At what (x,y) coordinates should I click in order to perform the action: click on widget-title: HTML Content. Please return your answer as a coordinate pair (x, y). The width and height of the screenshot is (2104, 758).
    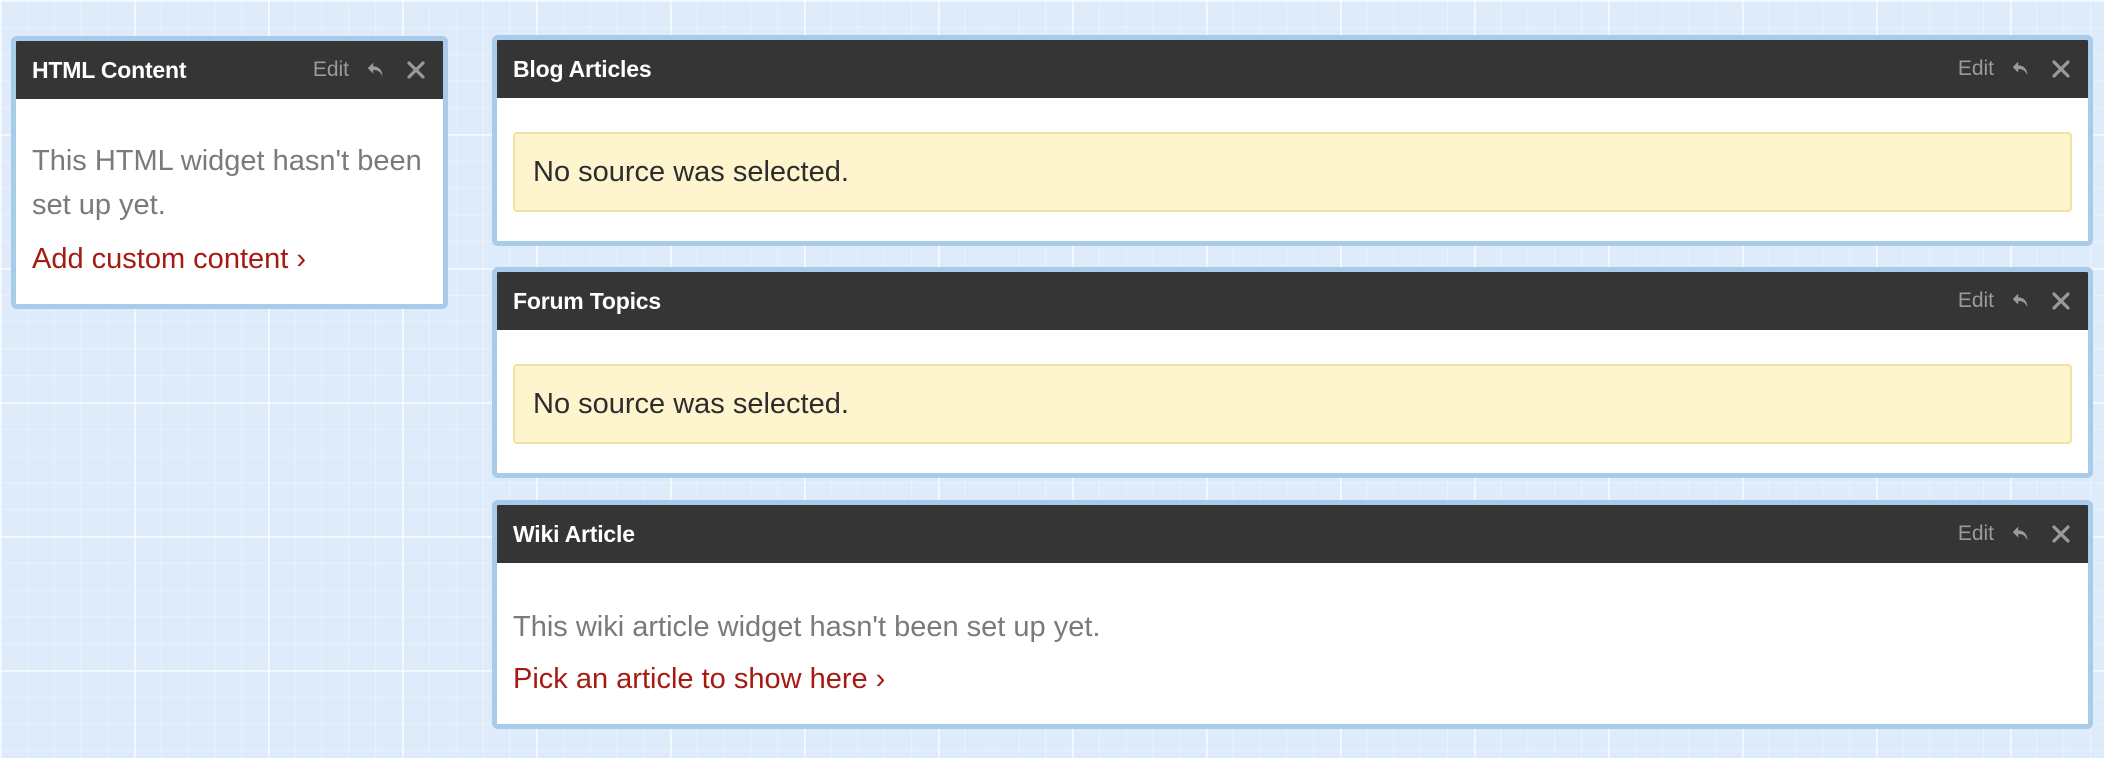
    Looking at the image, I should click on (109, 69).